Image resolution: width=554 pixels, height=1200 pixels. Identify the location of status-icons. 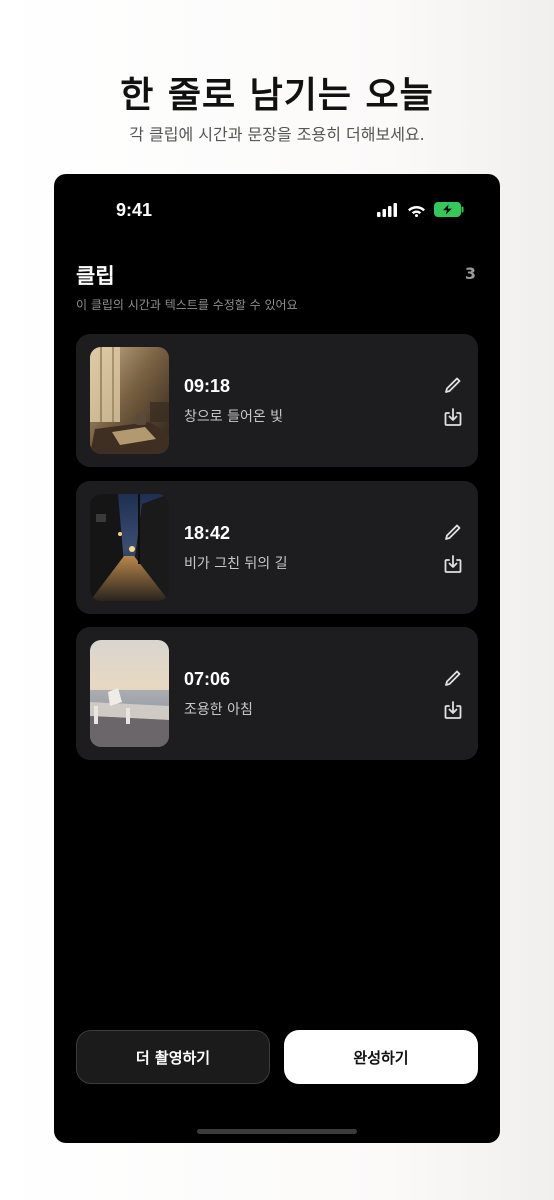
(420, 209).